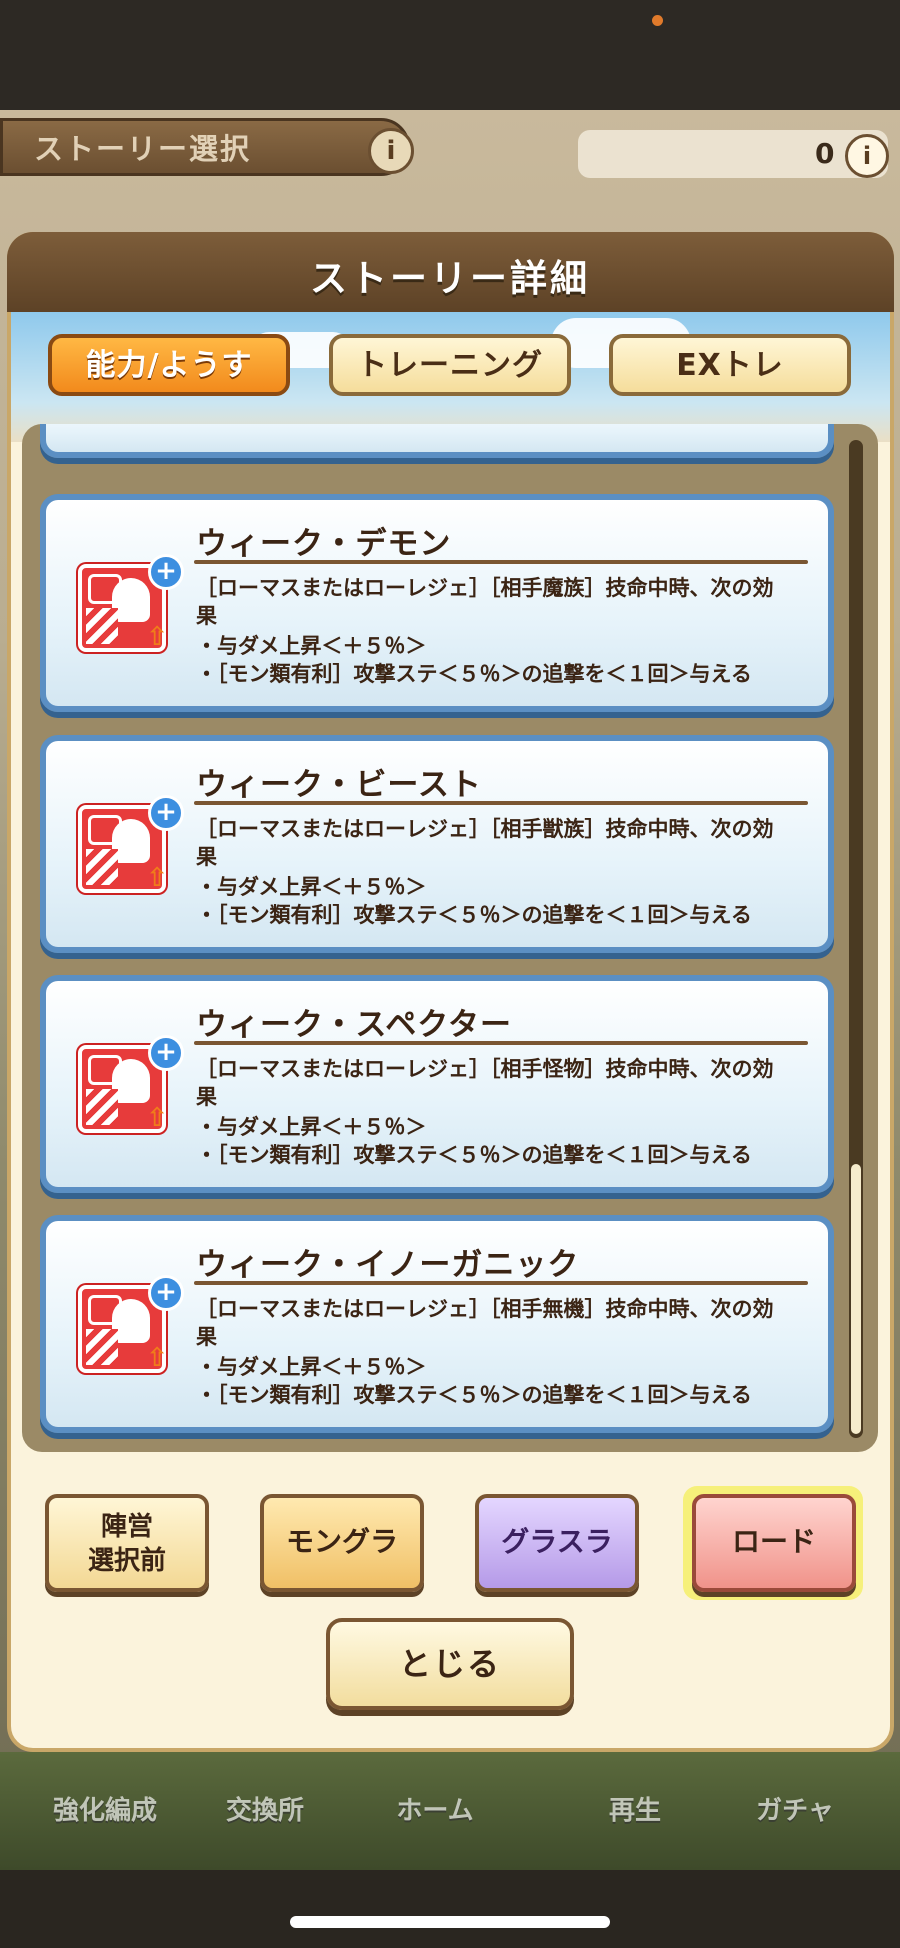 The image size is (900, 1948). I want to click on camp-select-button: 陣営 選択前, so click(127, 1543).